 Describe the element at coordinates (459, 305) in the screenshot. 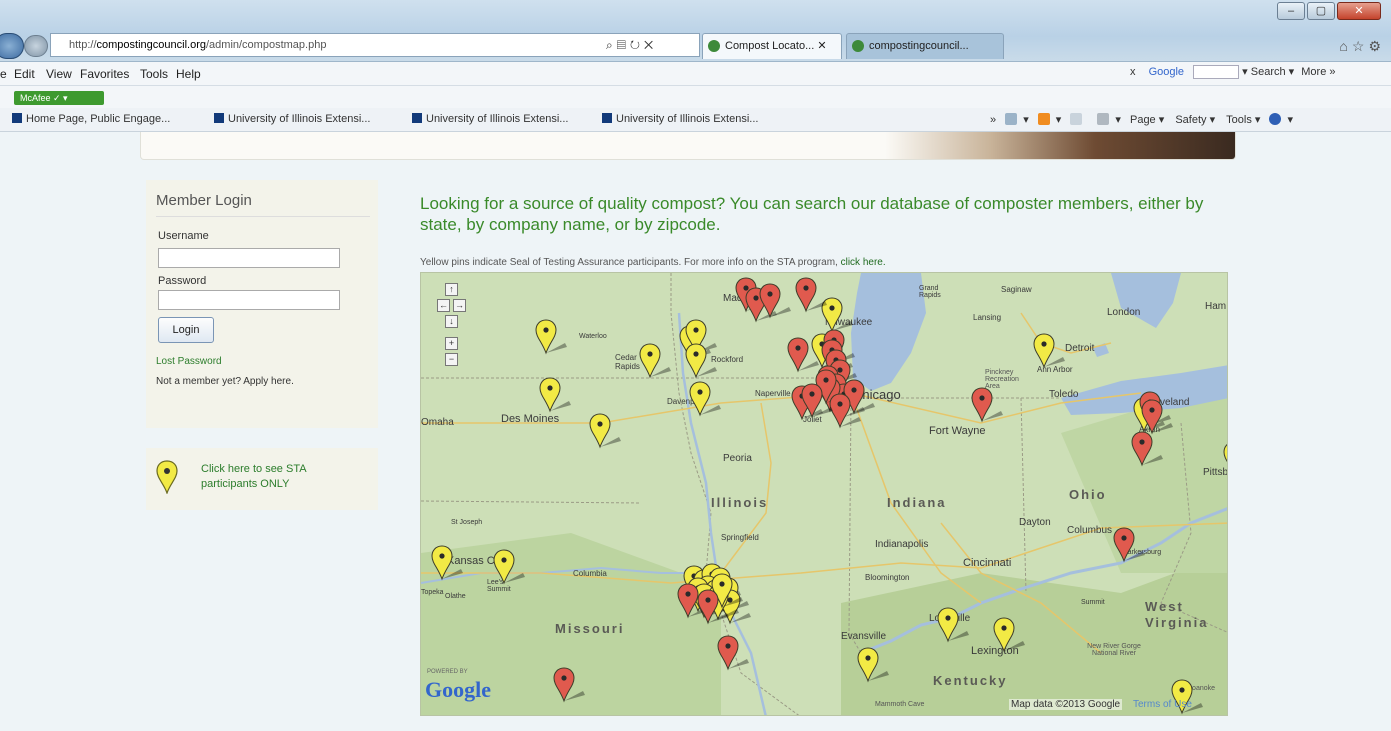

I see `pan-right-button: →` at that location.